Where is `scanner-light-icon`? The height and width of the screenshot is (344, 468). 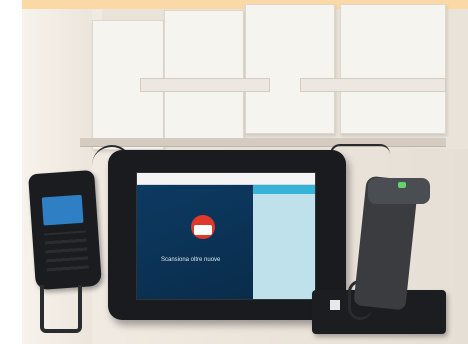 scanner-light-icon is located at coordinates (402, 185).